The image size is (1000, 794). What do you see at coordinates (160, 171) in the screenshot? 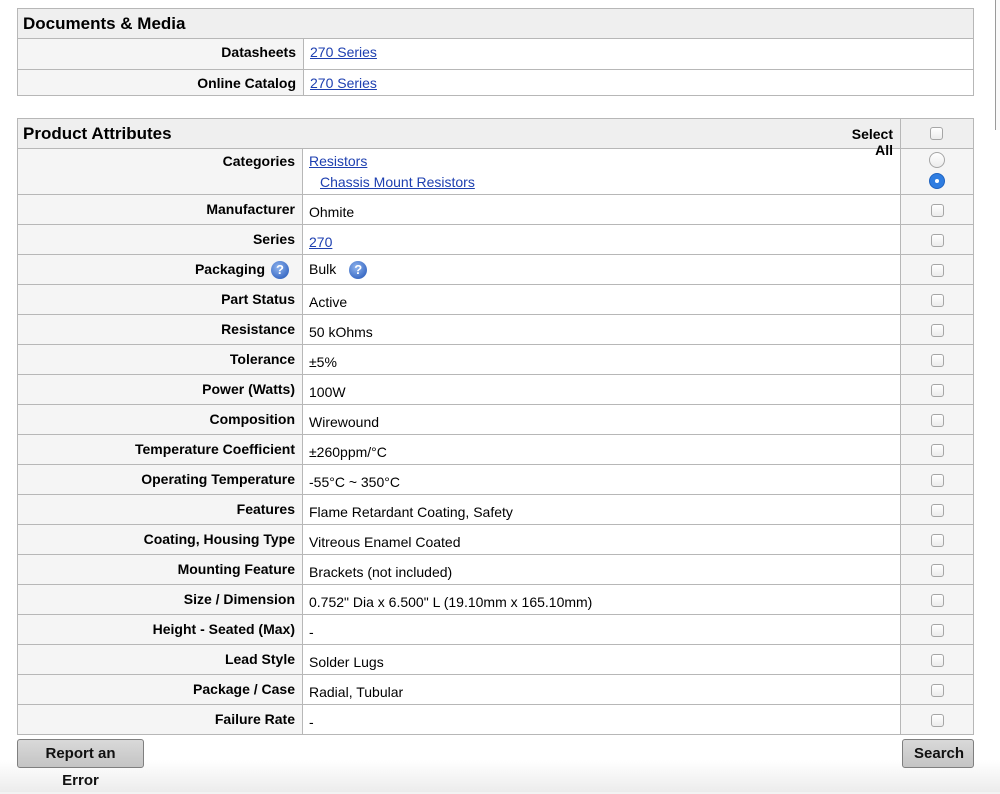
I see `categories-label: Categories` at bounding box center [160, 171].